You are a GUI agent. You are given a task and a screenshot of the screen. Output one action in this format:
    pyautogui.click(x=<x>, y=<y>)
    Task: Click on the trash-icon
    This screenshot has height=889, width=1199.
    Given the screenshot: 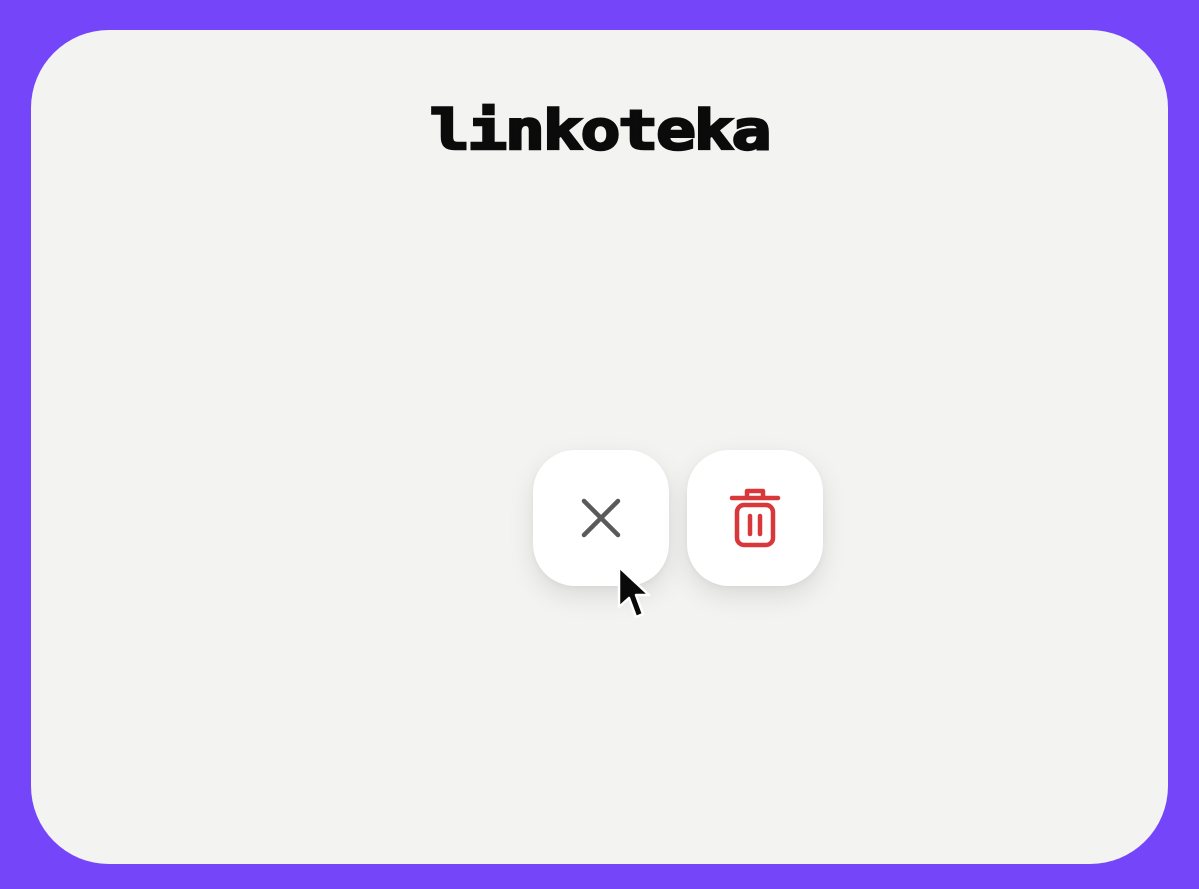 What is the action you would take?
    pyautogui.click(x=755, y=518)
    